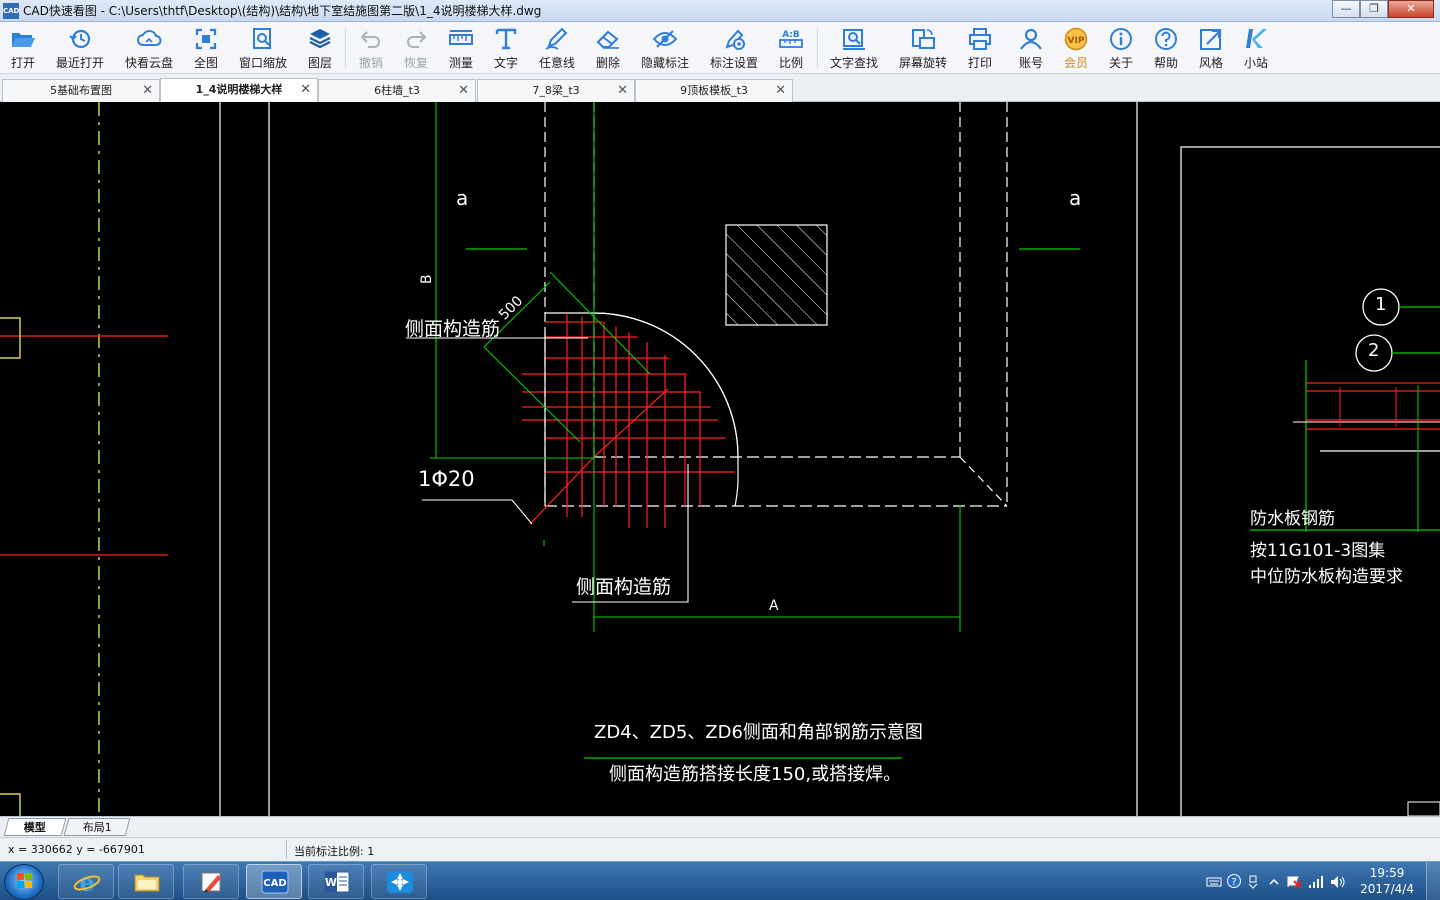 The image size is (1440, 900). I want to click on printer-icon, so click(980, 39).